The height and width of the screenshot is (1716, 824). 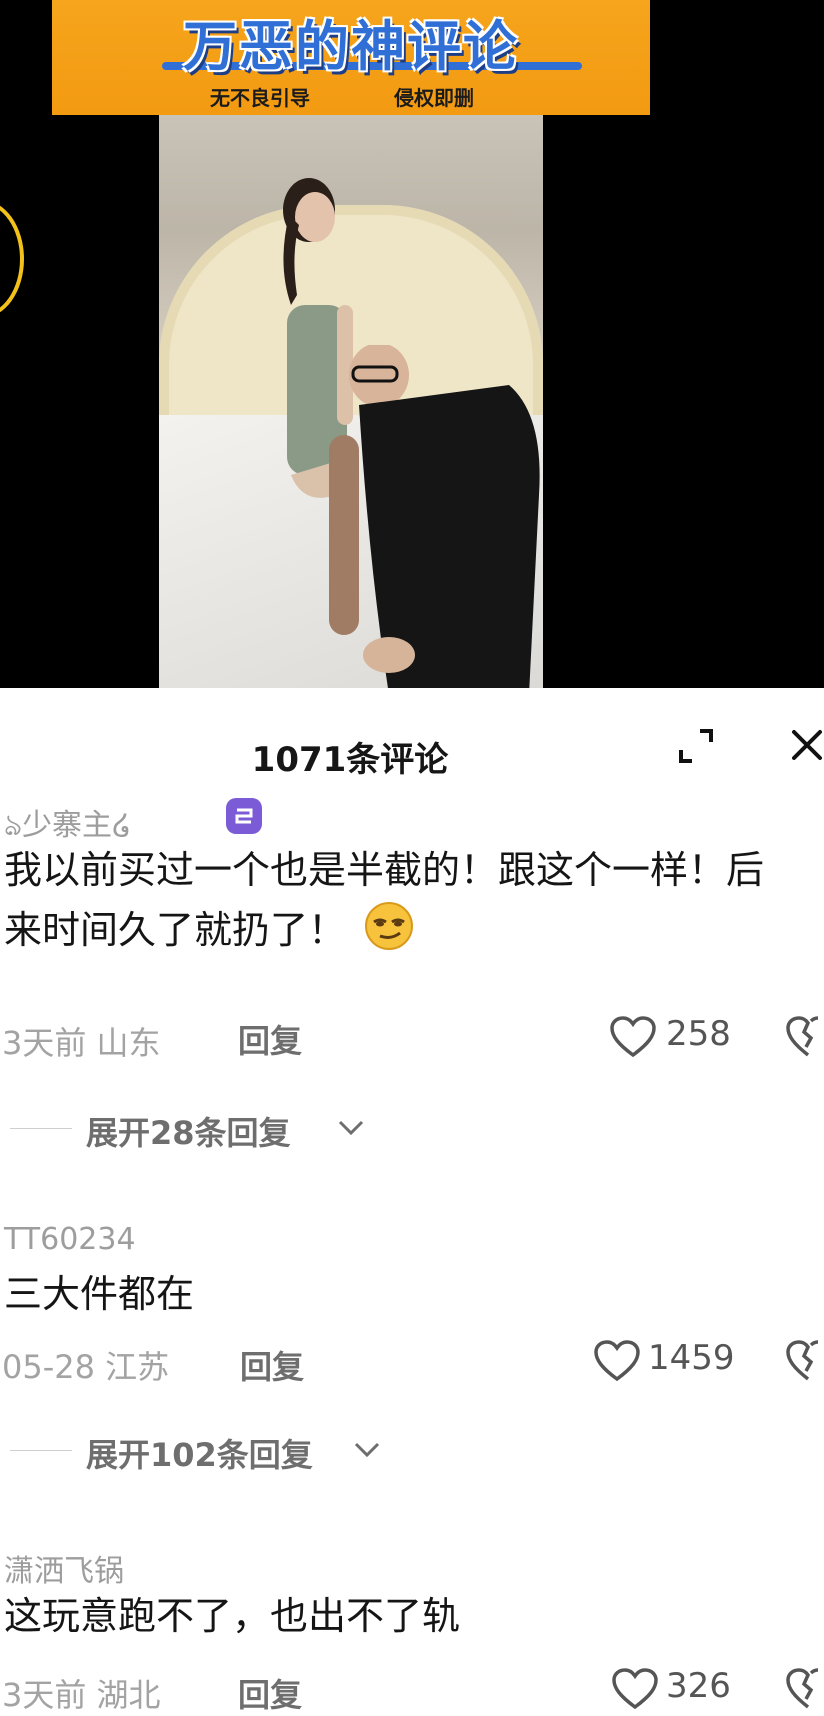 I want to click on man-figure, so click(x=434, y=516).